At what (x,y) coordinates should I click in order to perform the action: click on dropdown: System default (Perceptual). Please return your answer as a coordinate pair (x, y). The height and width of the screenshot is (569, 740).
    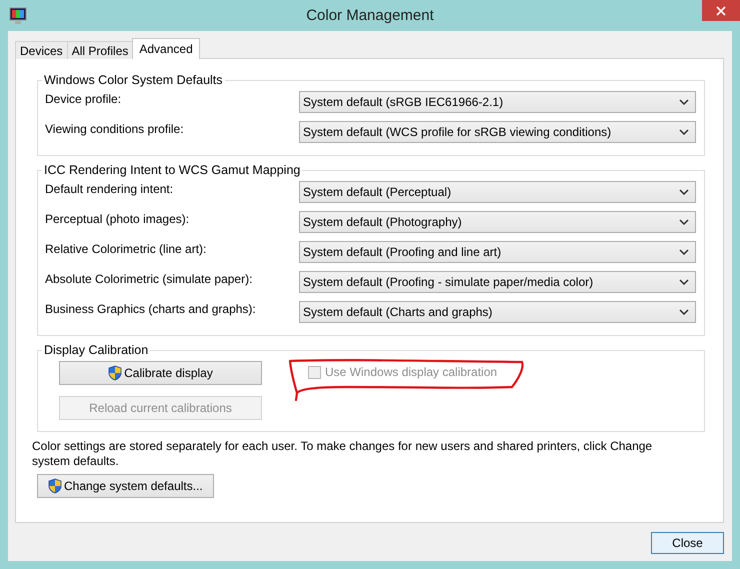
    Looking at the image, I should click on (497, 192).